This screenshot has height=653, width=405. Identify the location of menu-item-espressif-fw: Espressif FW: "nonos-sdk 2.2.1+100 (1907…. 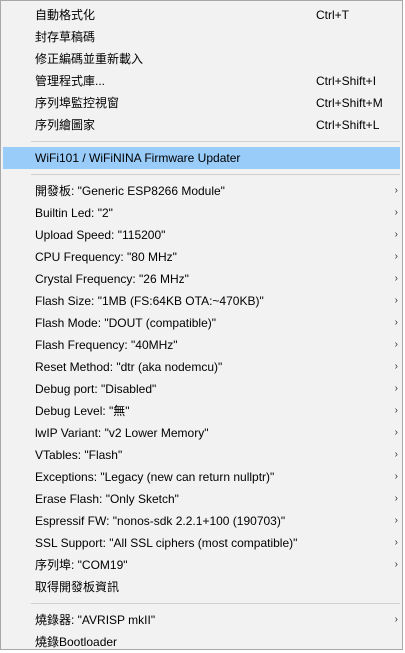
(201, 521).